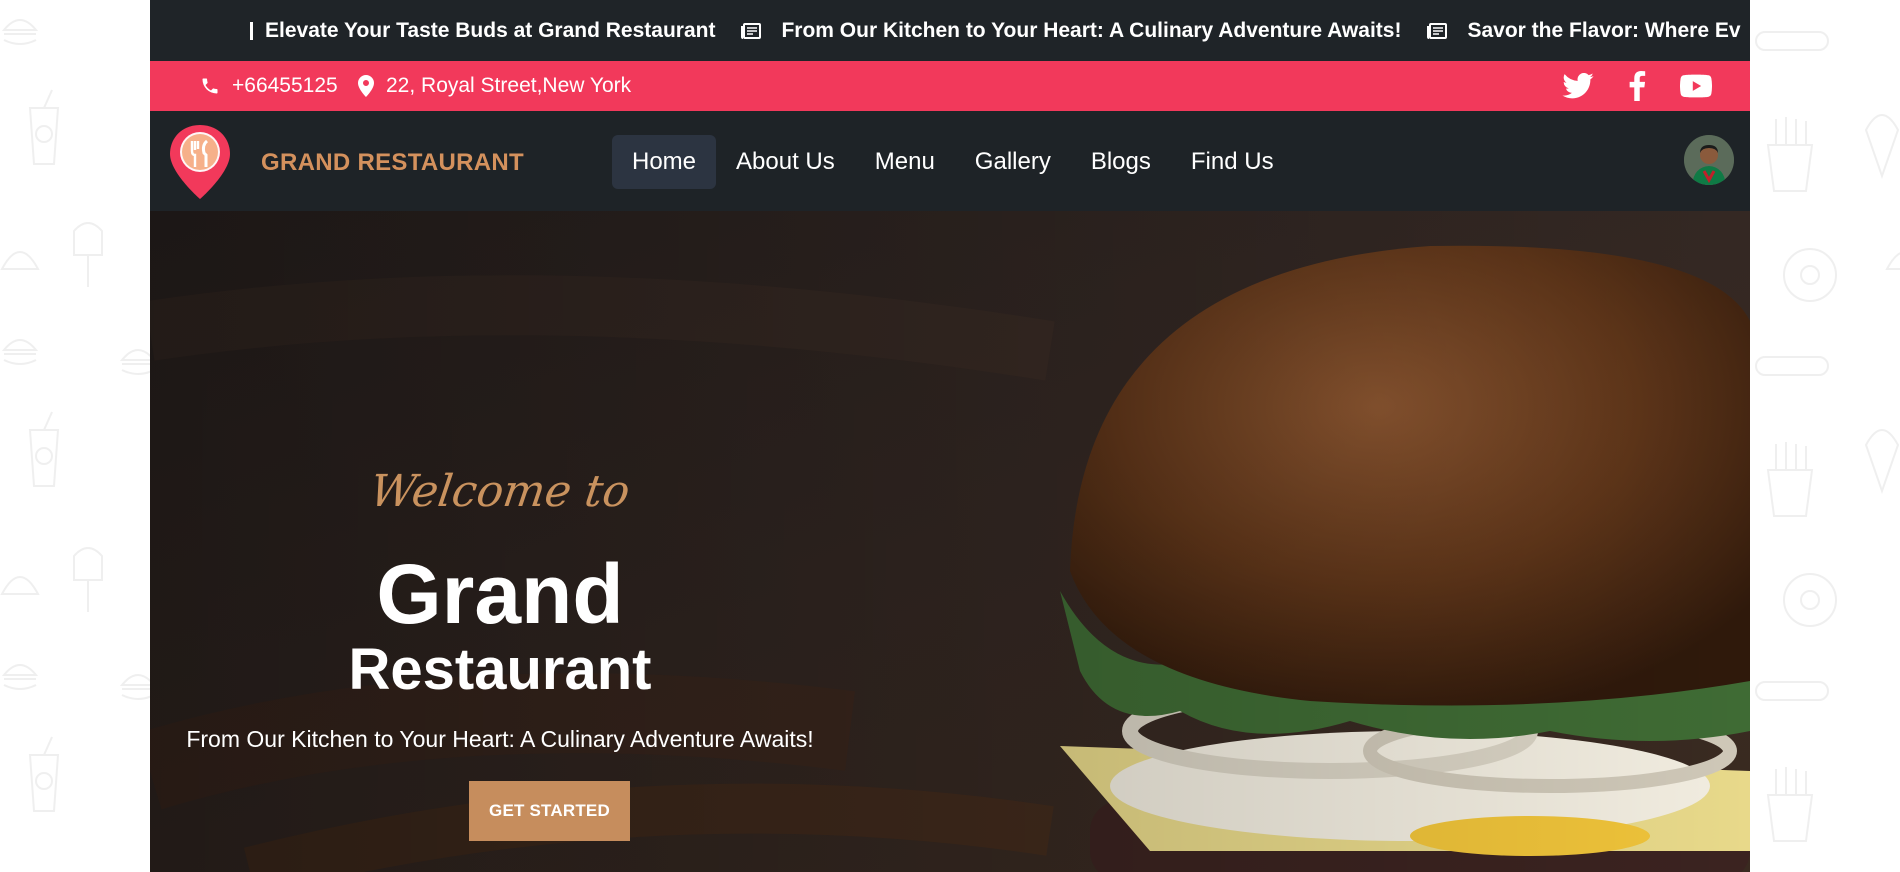 This screenshot has width=1900, height=872. Describe the element at coordinates (950, 86) in the screenshot. I see `contact-bar: +66455125 22, Royal Street,New York` at that location.